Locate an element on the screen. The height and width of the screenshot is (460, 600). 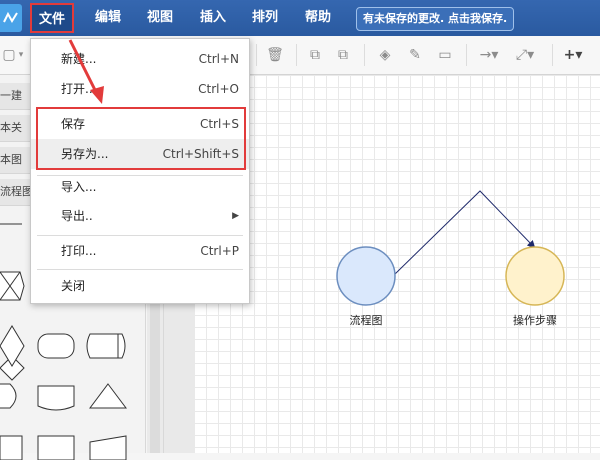
logo-icon is located at coordinates (11, 18).